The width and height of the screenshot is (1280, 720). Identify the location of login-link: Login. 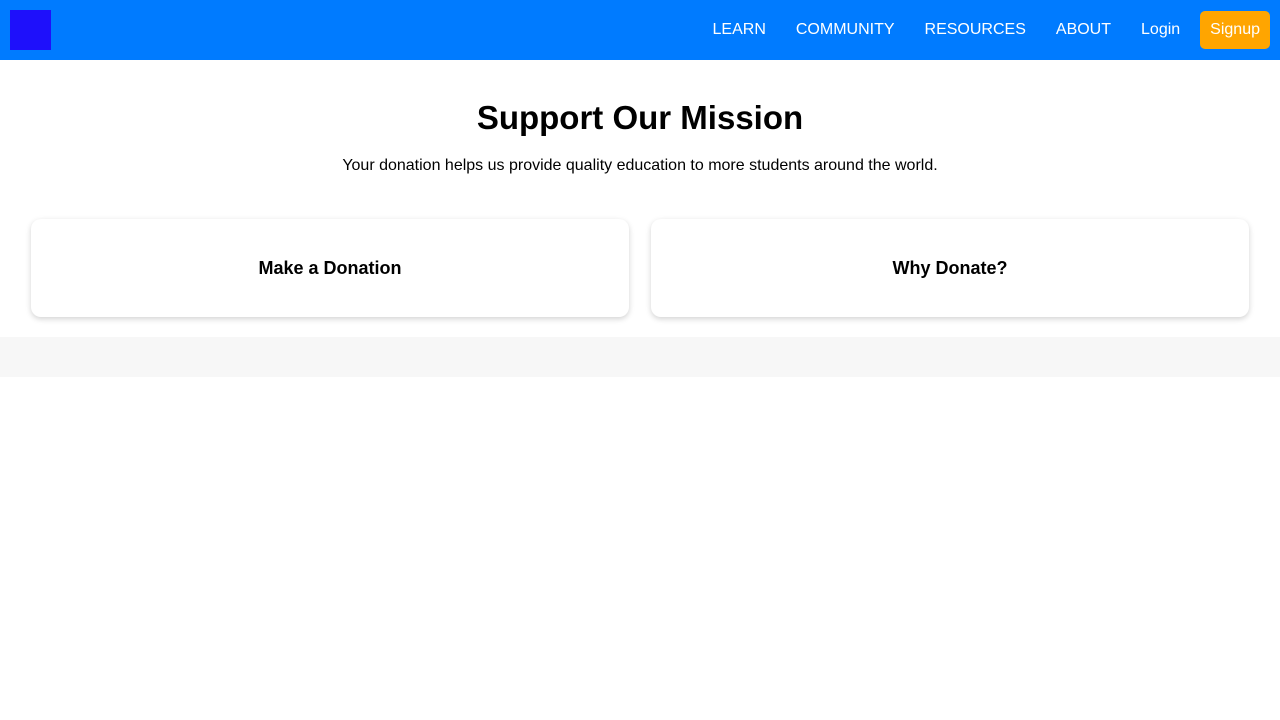
(1163, 30).